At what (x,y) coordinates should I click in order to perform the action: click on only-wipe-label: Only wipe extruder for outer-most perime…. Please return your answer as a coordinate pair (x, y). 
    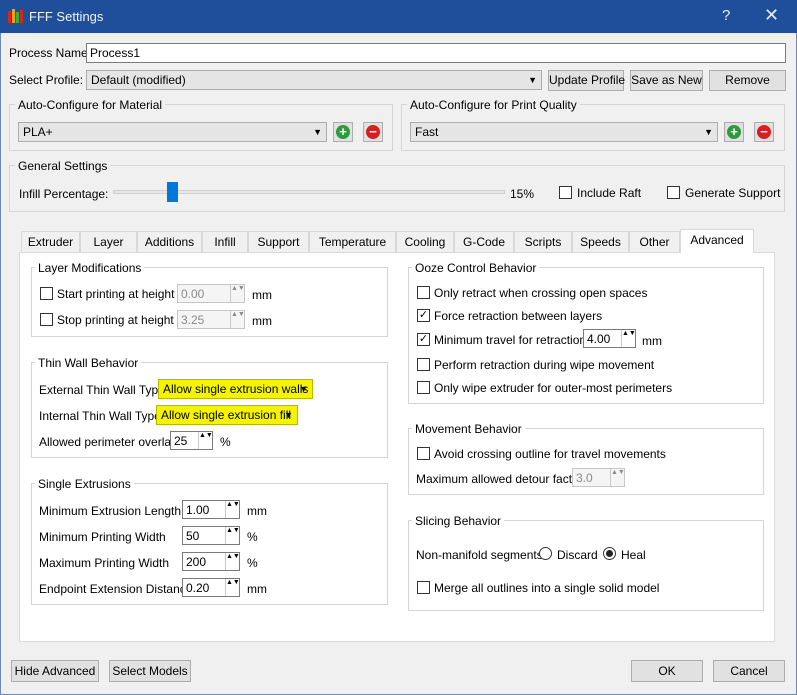
    Looking at the image, I should click on (553, 388).